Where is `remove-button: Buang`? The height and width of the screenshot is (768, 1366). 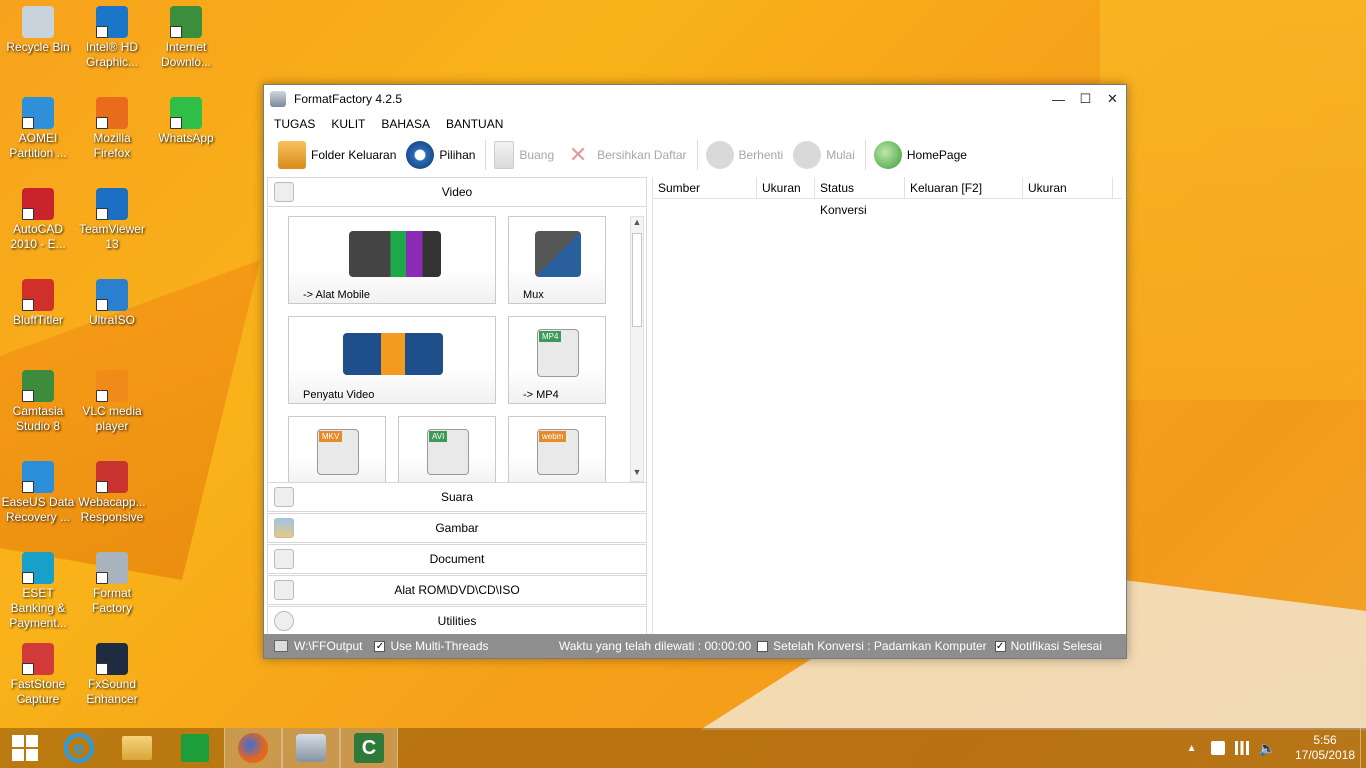 remove-button: Buang is located at coordinates (524, 155).